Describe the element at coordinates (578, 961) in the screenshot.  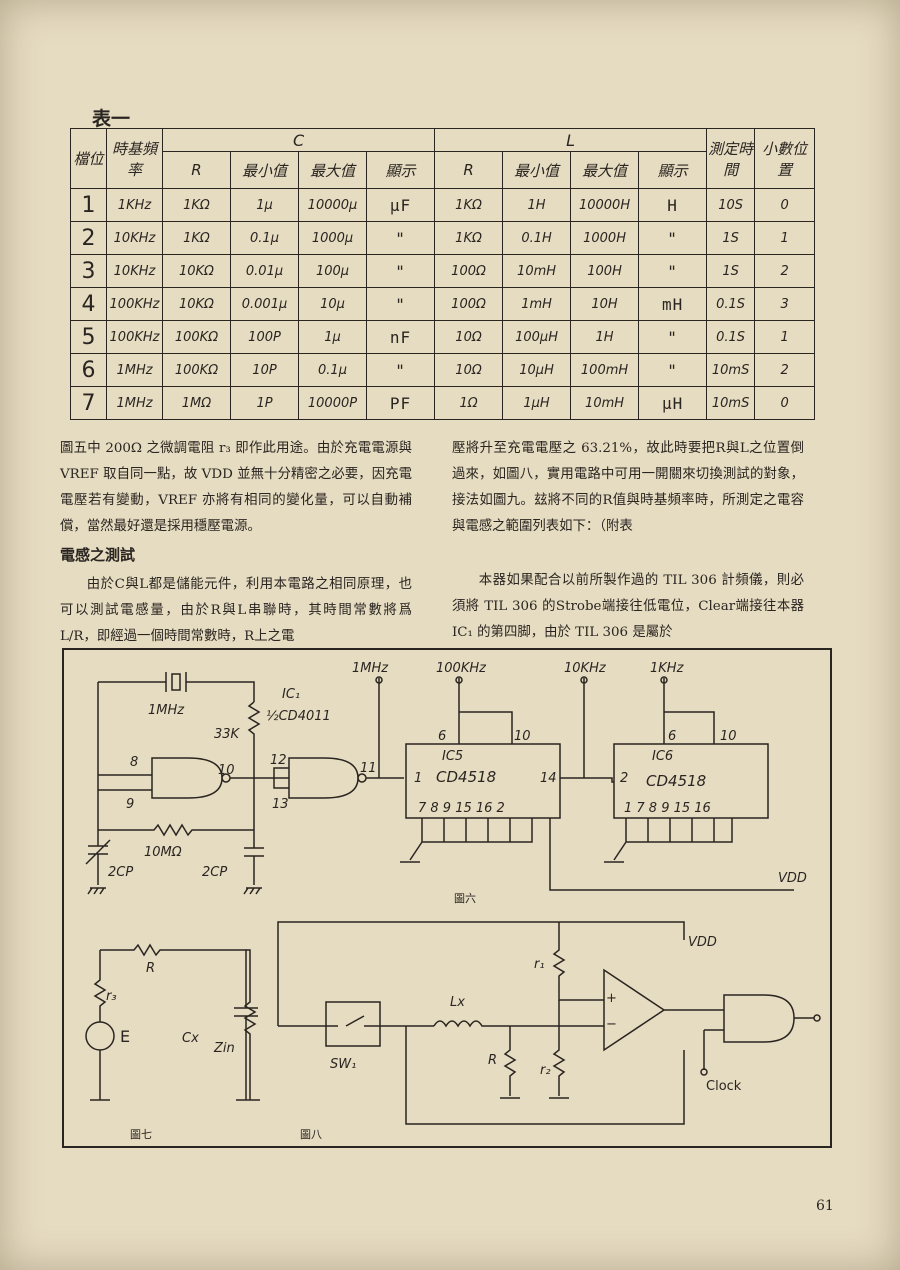
I see `fig8-r1` at that location.